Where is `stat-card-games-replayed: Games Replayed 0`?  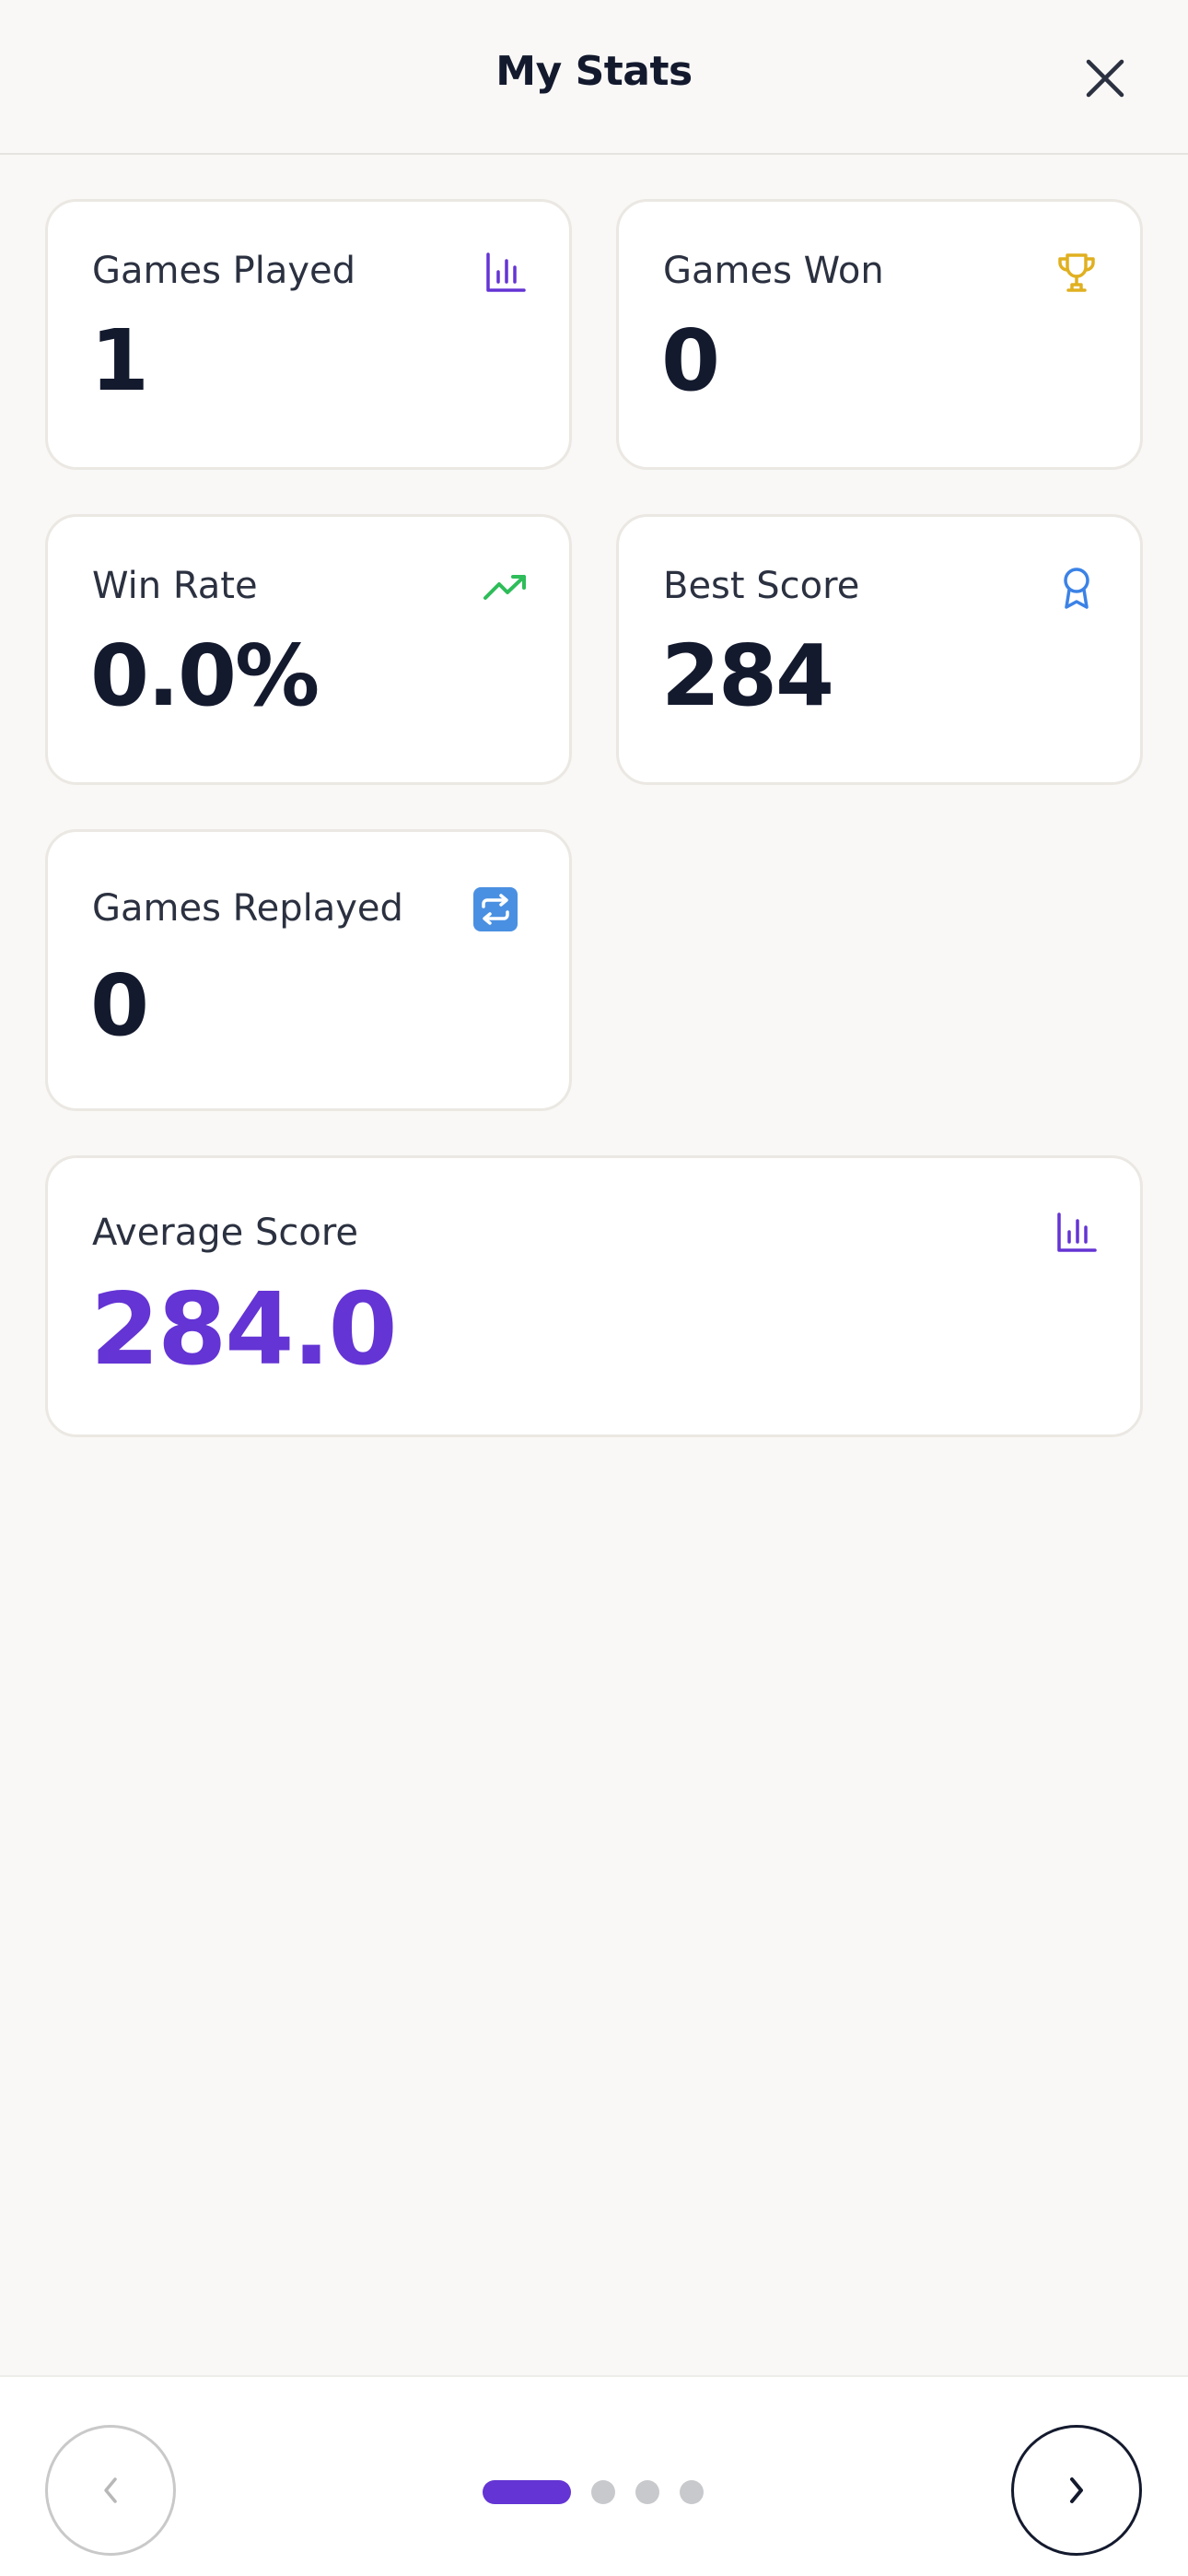 stat-card-games-replayed: Games Replayed 0 is located at coordinates (308, 970).